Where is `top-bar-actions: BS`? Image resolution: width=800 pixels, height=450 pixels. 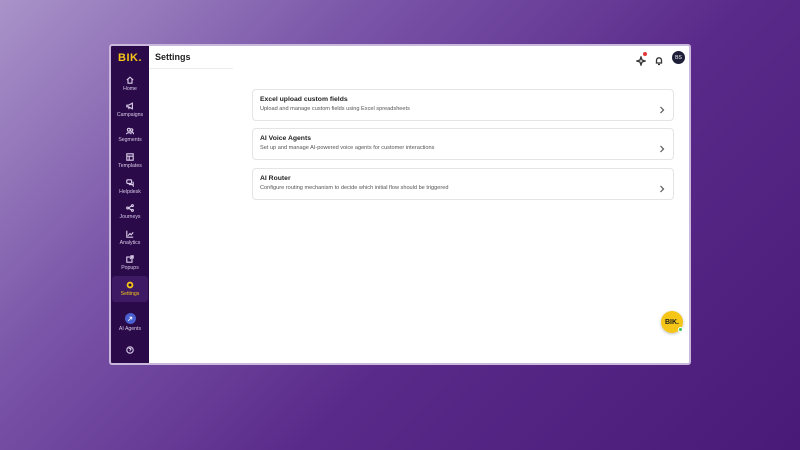 top-bar-actions: BS is located at coordinates (659, 59).